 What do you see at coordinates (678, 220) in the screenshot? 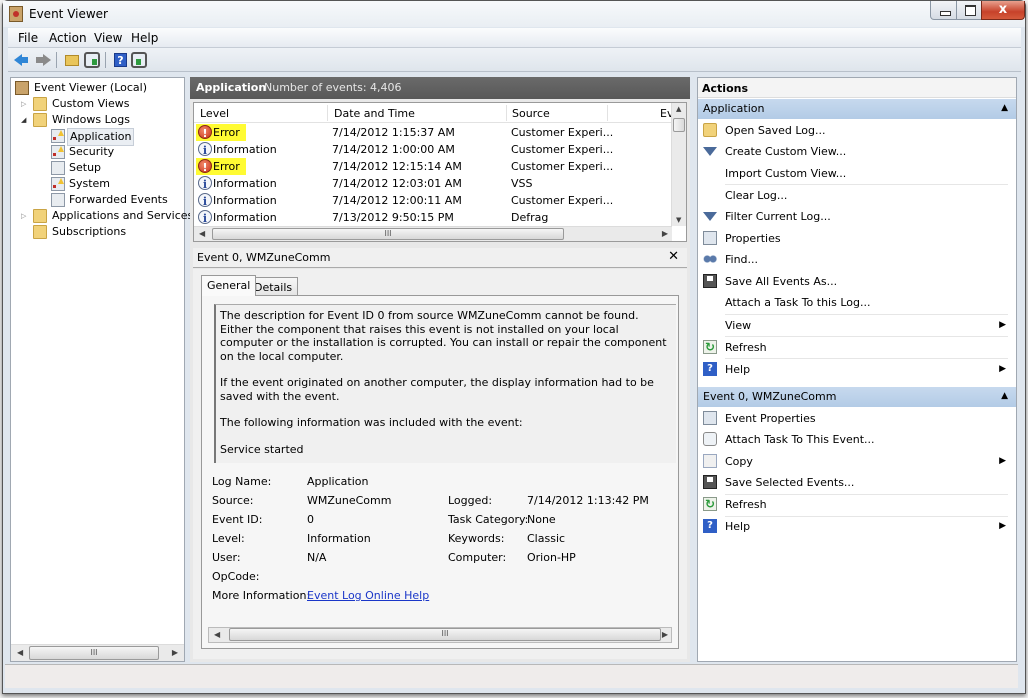
I see `scroll-down-icon: ▼` at bounding box center [678, 220].